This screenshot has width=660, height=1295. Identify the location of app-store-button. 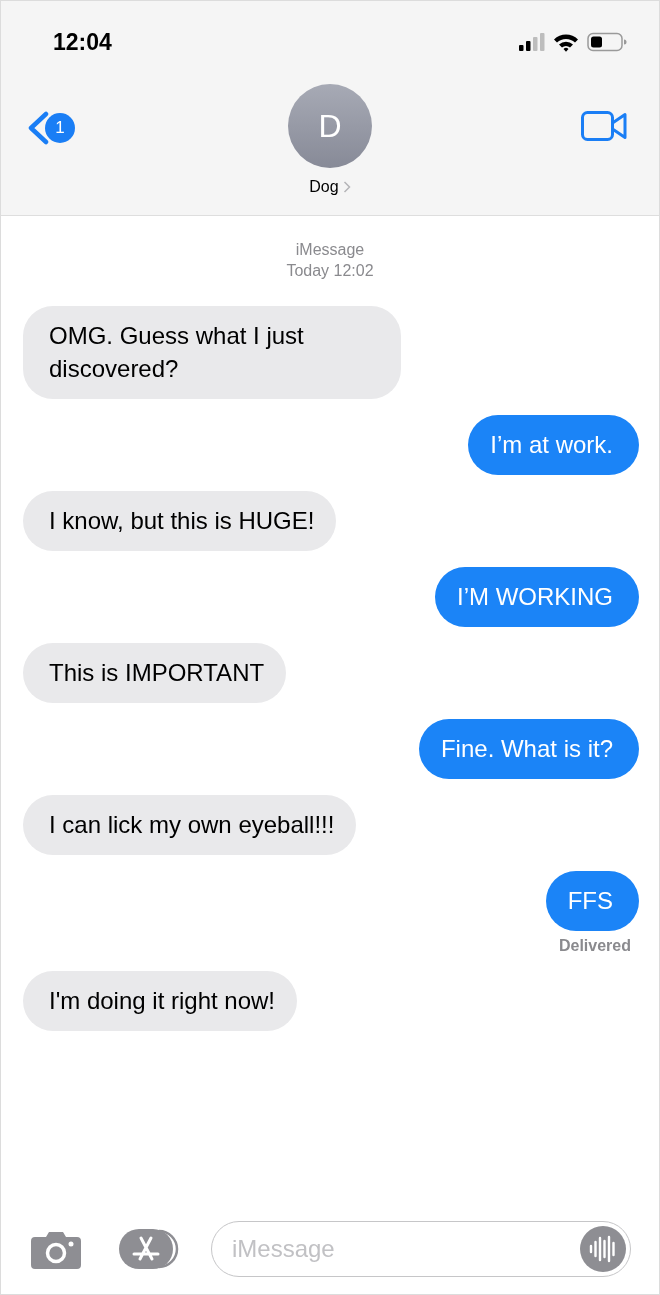
(150, 1249).